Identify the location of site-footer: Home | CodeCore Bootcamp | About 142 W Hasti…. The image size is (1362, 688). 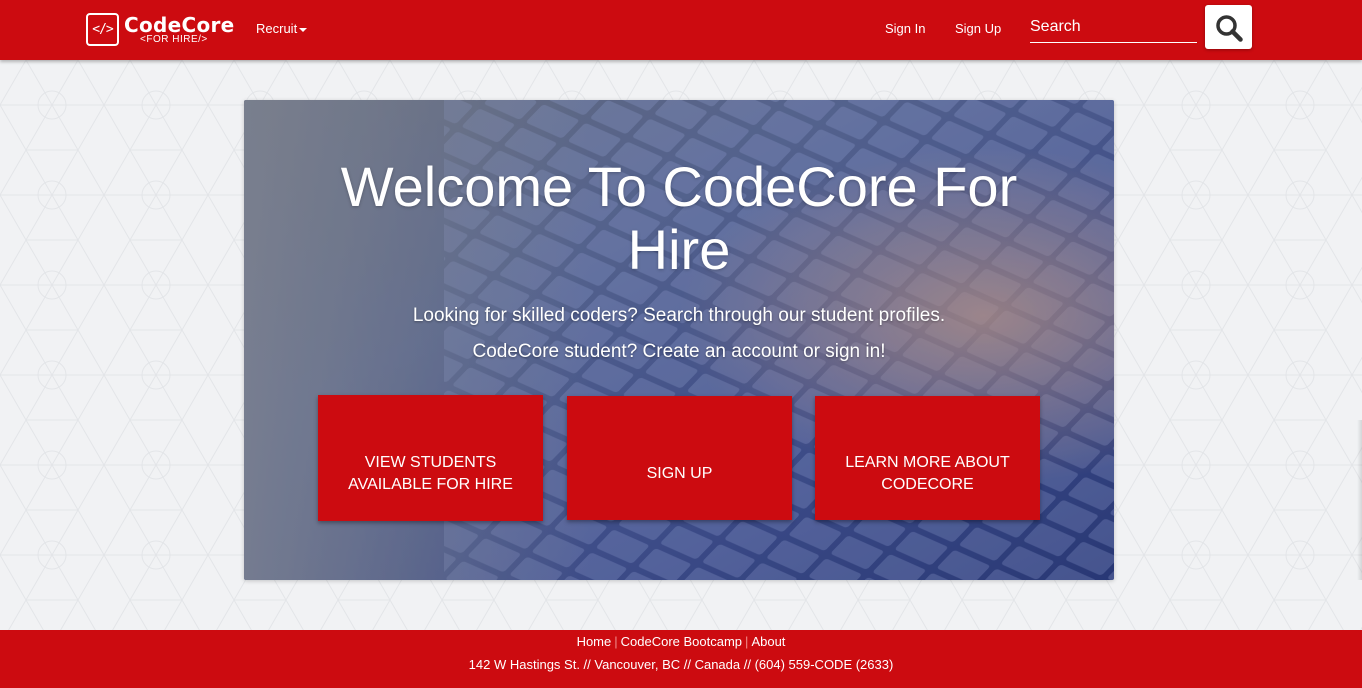
(681, 659).